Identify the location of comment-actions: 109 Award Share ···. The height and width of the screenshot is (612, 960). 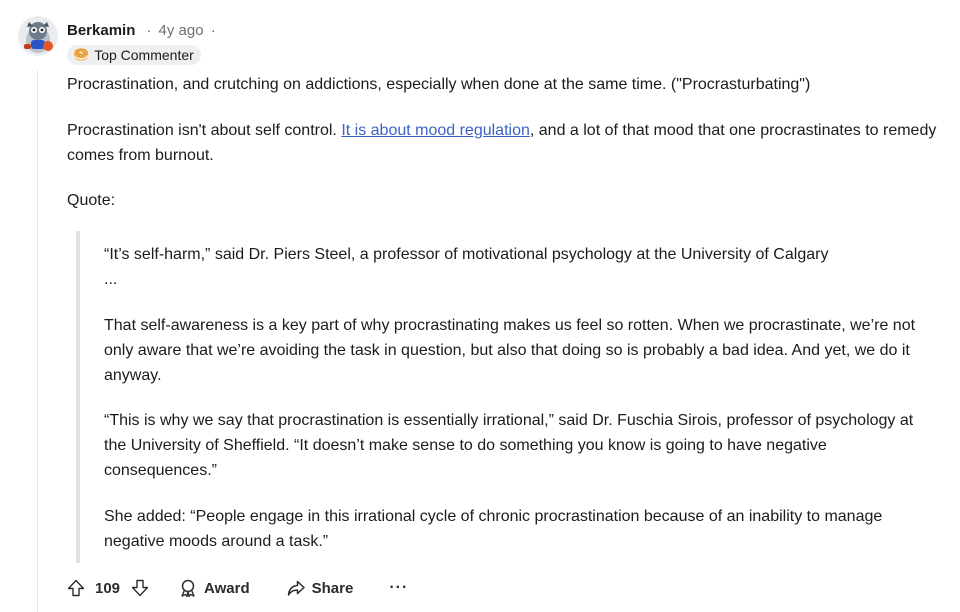
(237, 588).